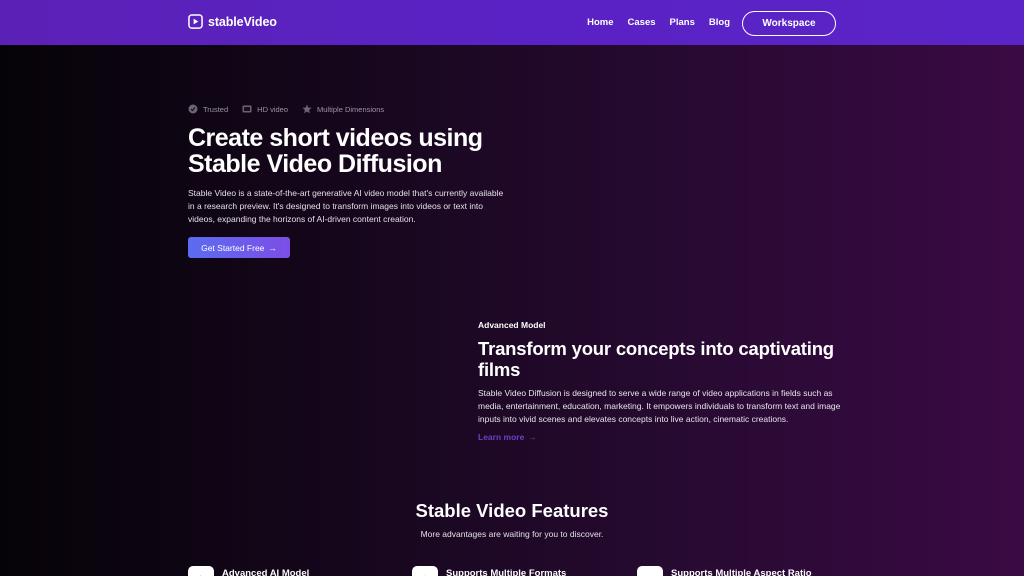 The width and height of the screenshot is (1024, 576). What do you see at coordinates (315, 164) in the screenshot?
I see `hero-title-line-2: Stable Video Diffusion` at bounding box center [315, 164].